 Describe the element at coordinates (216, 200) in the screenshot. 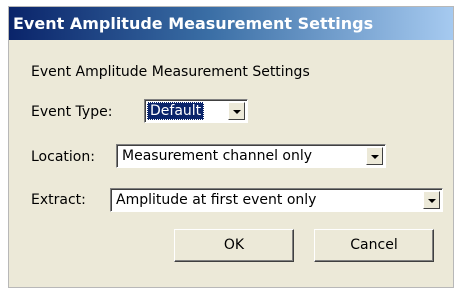

I see `extract-value: Amplitude at first event only` at that location.